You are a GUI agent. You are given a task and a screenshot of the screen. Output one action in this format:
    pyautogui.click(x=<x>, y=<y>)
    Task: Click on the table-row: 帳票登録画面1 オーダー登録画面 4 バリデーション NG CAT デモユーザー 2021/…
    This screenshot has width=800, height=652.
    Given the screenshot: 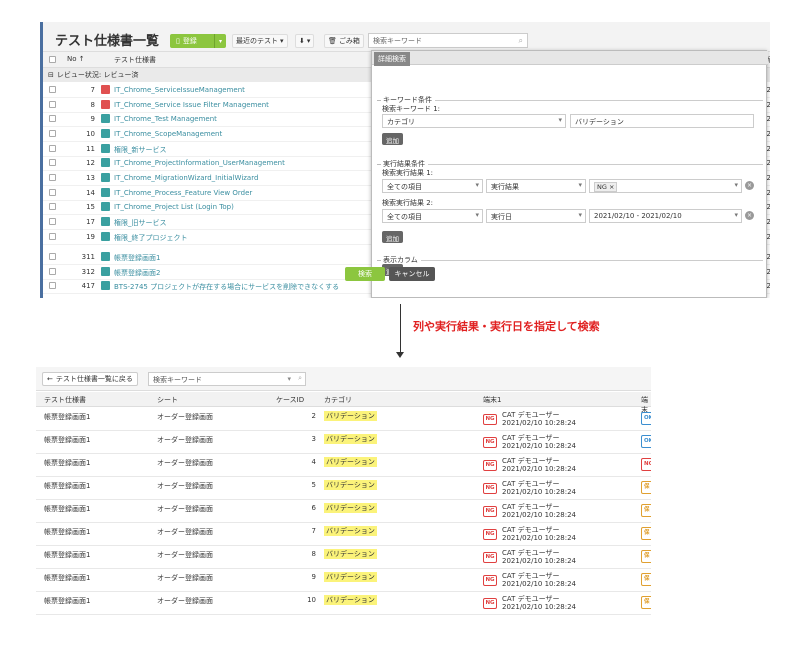 What is the action you would take?
    pyautogui.click(x=343, y=465)
    